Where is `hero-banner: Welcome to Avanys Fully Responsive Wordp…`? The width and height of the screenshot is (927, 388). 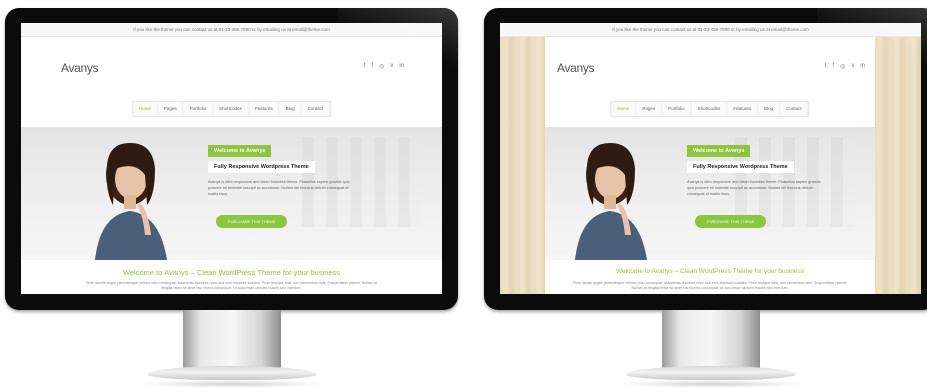
hero-banner: Welcome to Avanys Fully Responsive Wordp… is located at coordinates (710, 193).